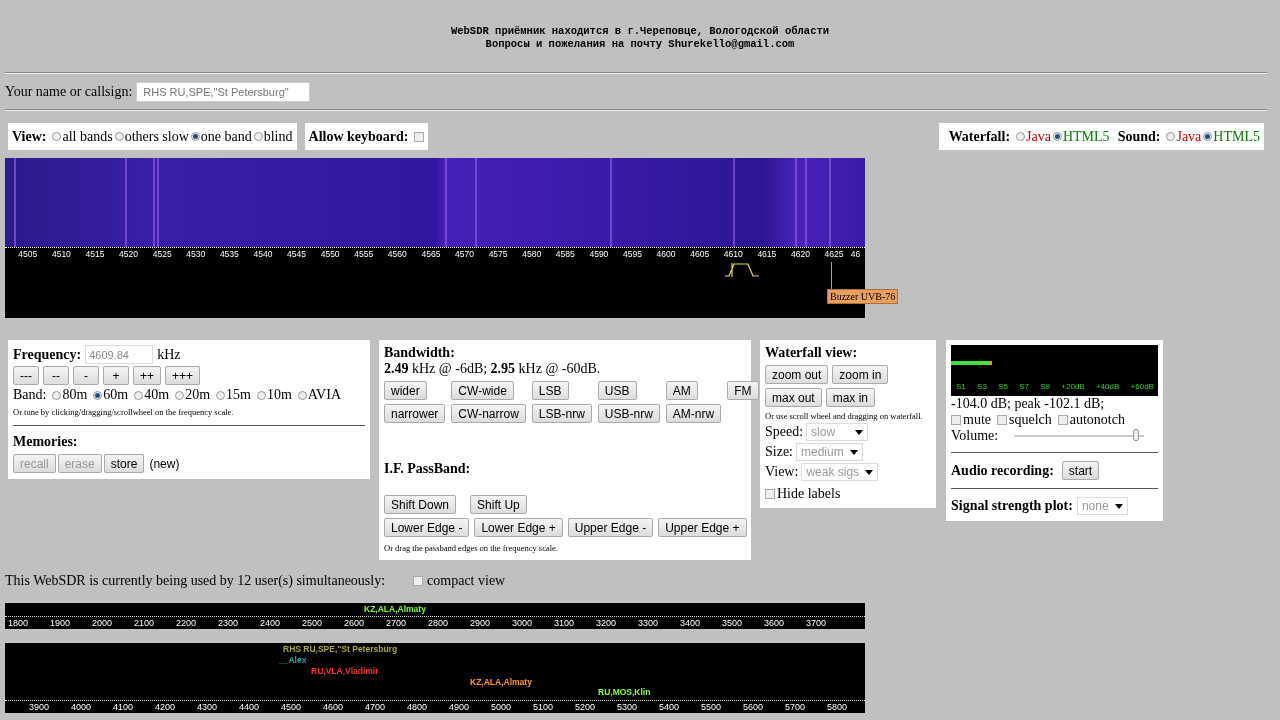 The width and height of the screenshot is (1280, 720). What do you see at coordinates (435, 202) in the screenshot?
I see `waterfall-spectrogram` at bounding box center [435, 202].